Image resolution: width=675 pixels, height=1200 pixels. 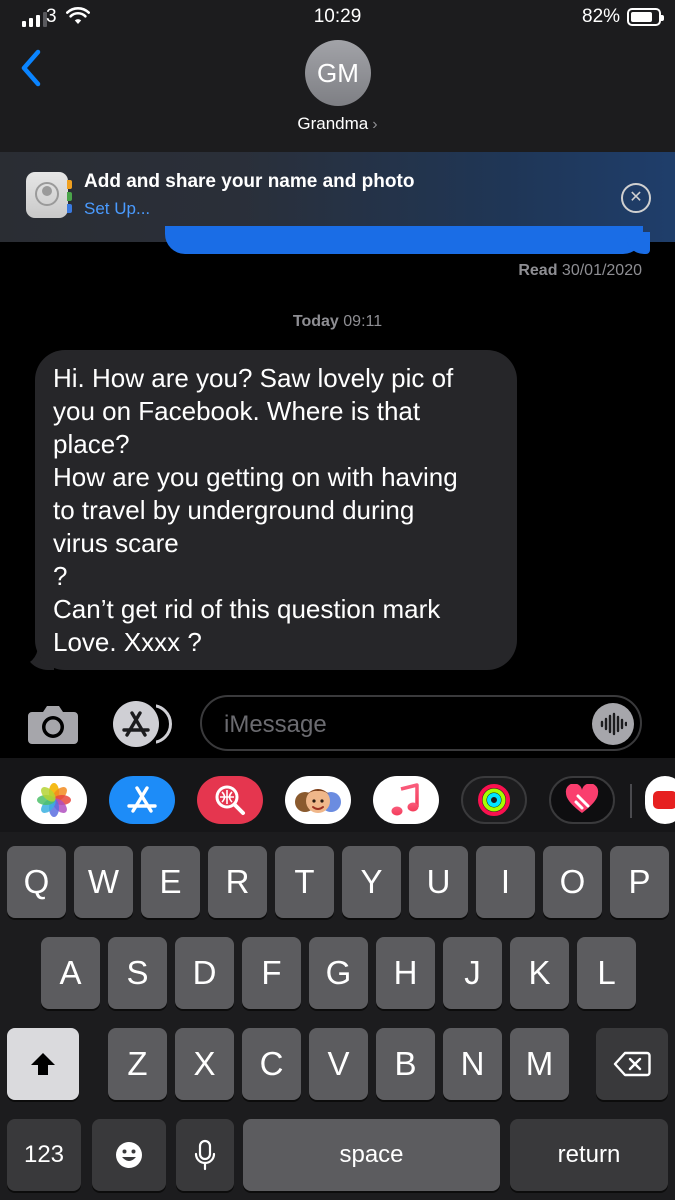 What do you see at coordinates (606, 973) in the screenshot?
I see `key-l: L` at bounding box center [606, 973].